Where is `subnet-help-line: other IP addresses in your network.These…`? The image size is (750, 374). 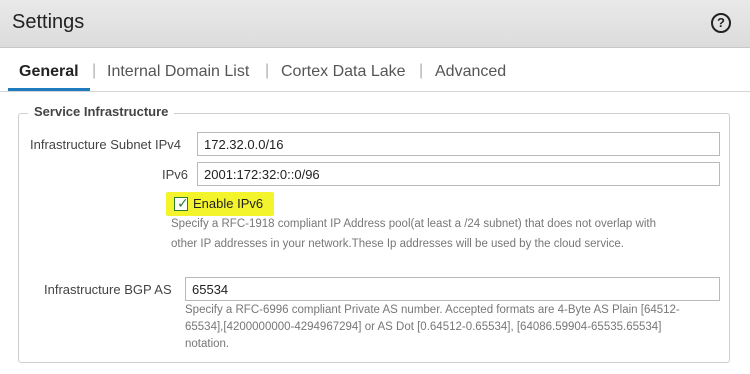
subnet-help-line: other IP addresses in your network.These… is located at coordinates (397, 244).